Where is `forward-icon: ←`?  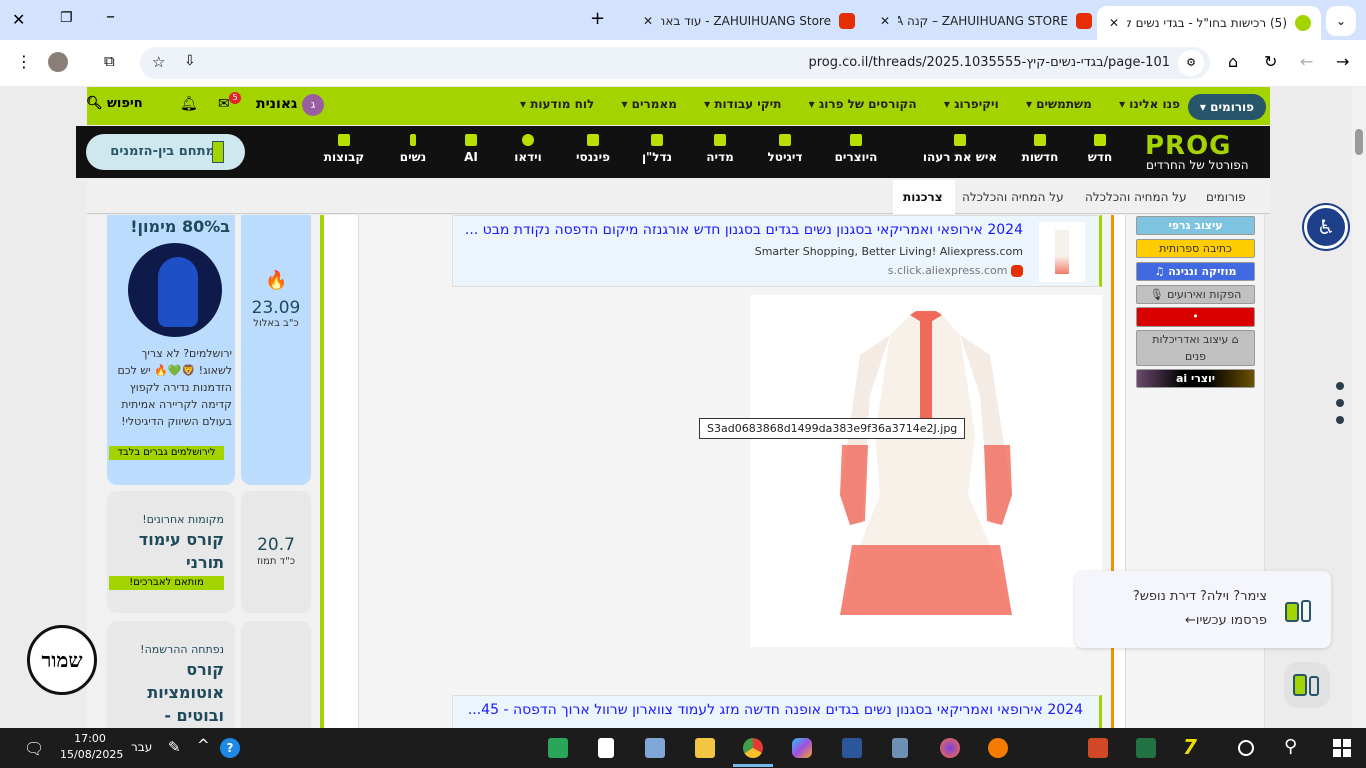
forward-icon: ← is located at coordinates (1306, 61).